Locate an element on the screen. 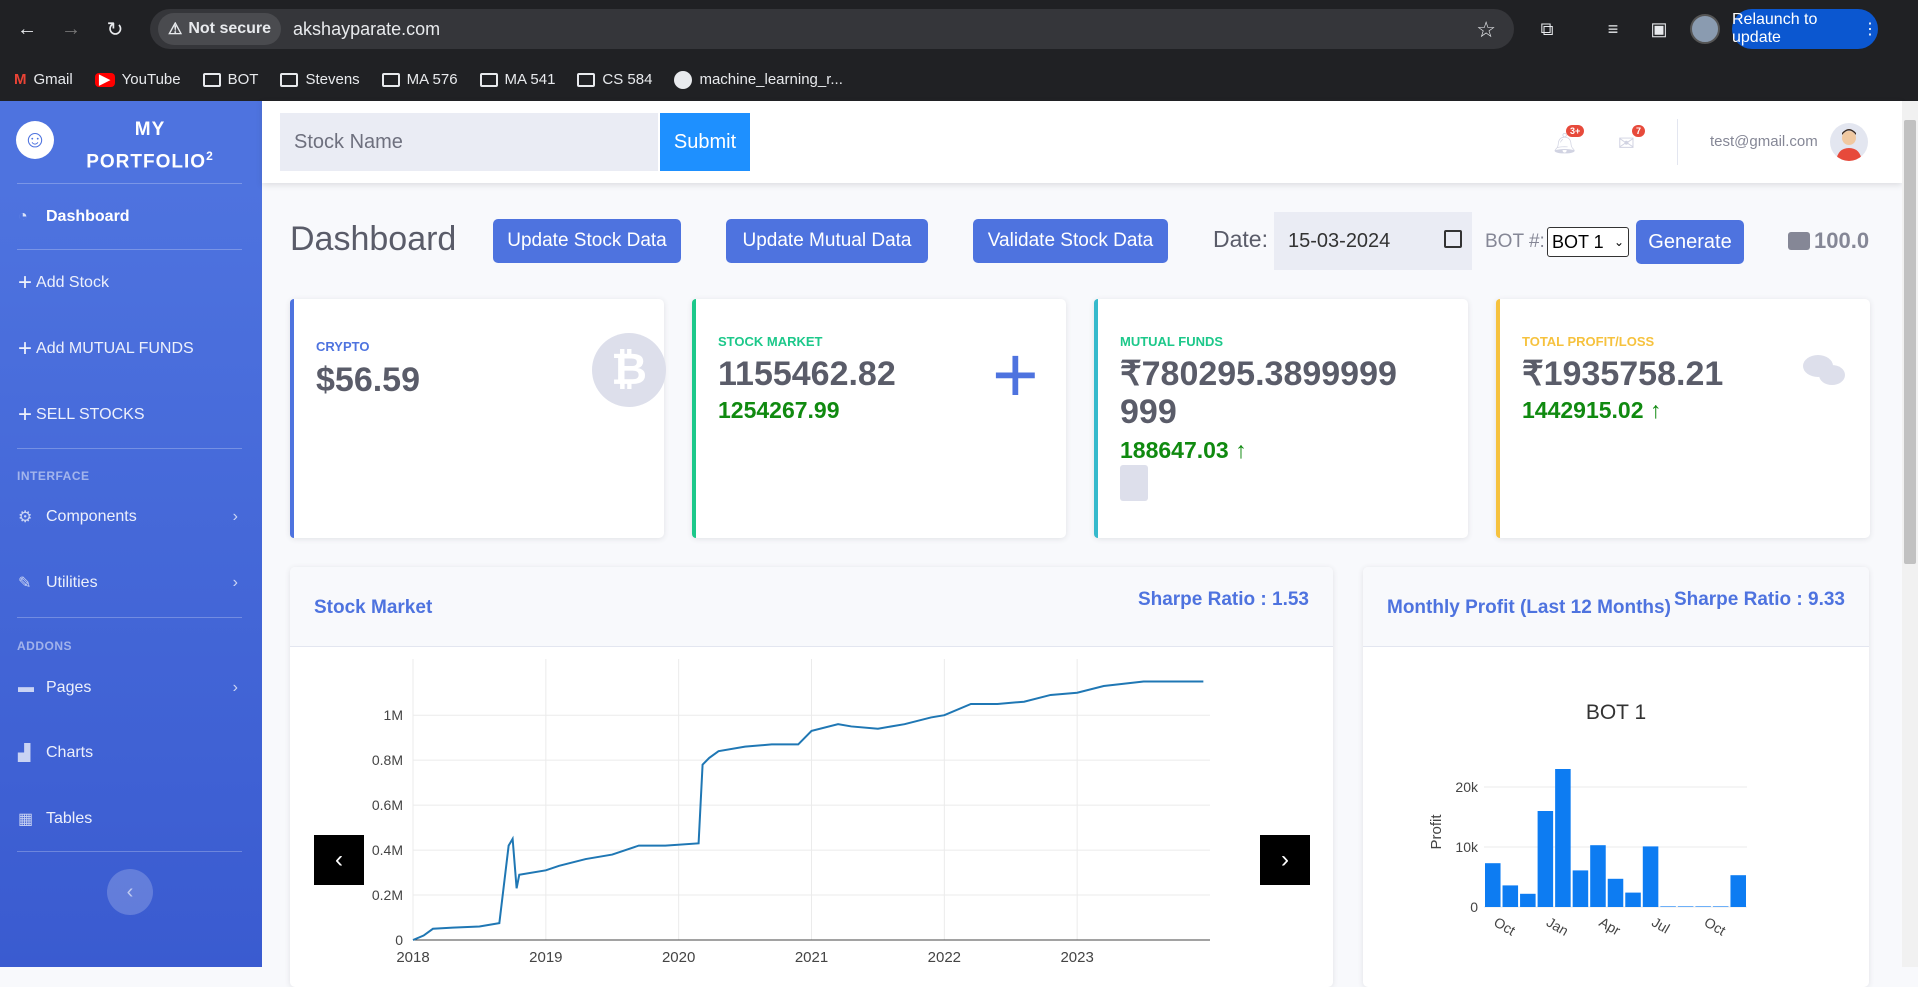 Image resolution: width=1918 pixels, height=987 pixels. bookmark-cs584: CS 584 is located at coordinates (614, 79).